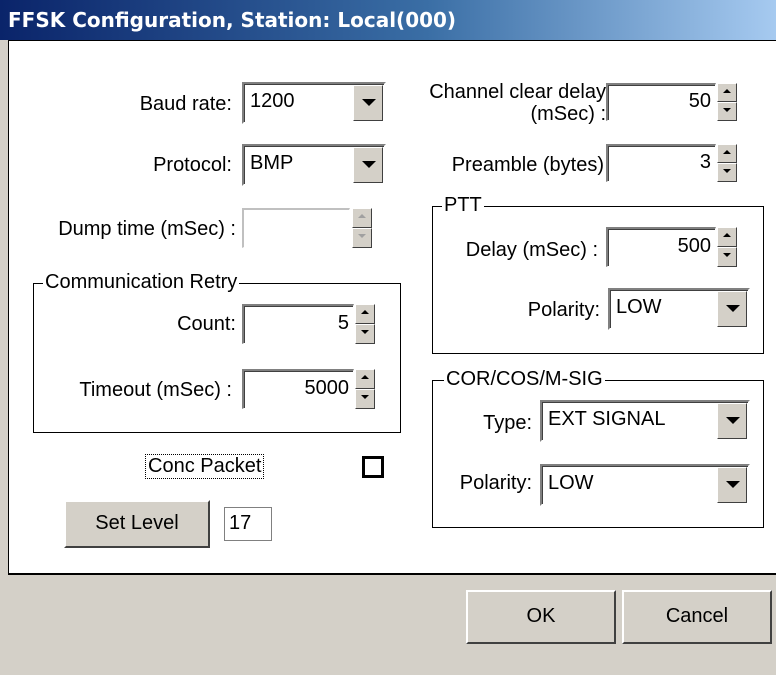  I want to click on ptt-polarity-select: LOW, so click(679, 309).